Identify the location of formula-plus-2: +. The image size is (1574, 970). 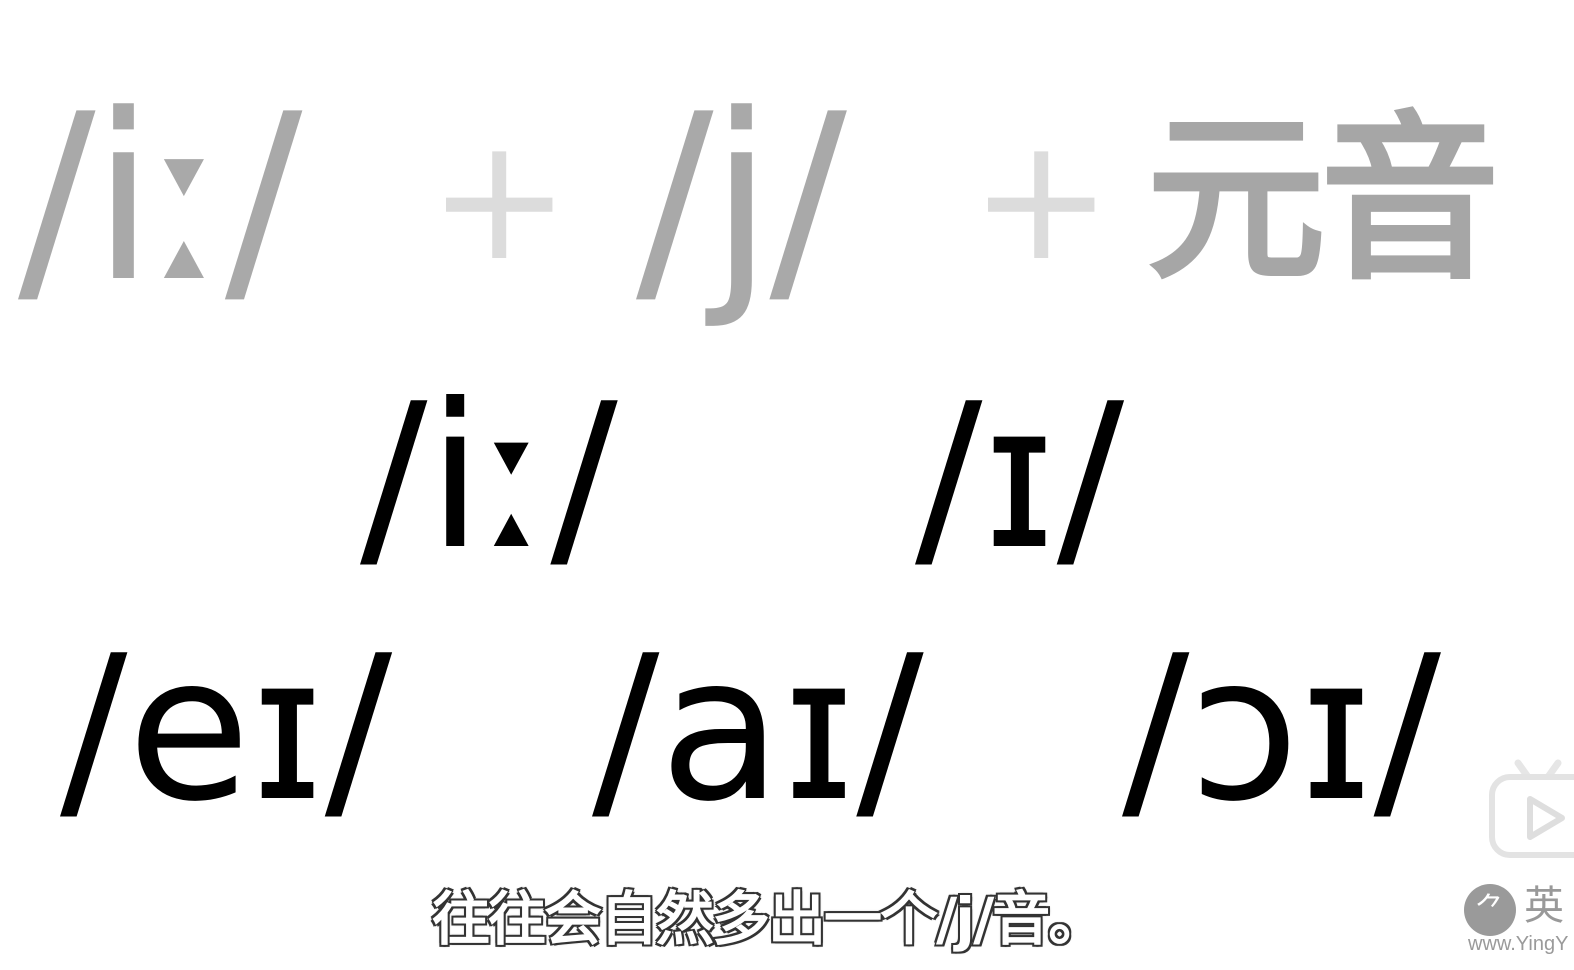
(1041, 200).